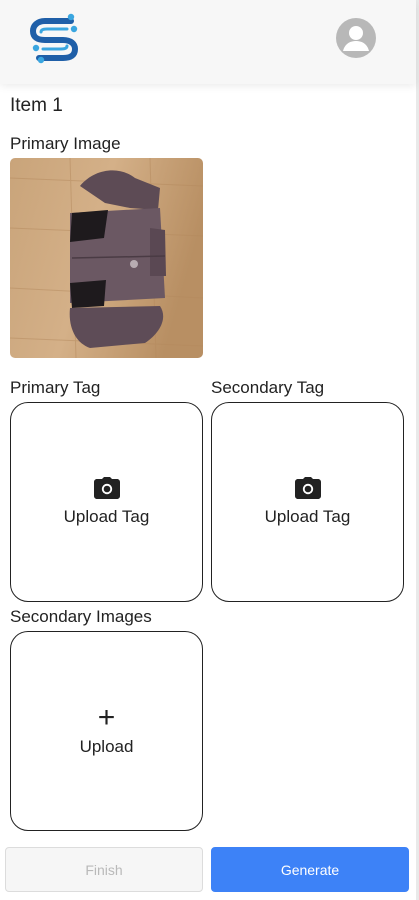 The image size is (419, 900). I want to click on secondary-tag-upload-label: Upload Tag, so click(307, 516).